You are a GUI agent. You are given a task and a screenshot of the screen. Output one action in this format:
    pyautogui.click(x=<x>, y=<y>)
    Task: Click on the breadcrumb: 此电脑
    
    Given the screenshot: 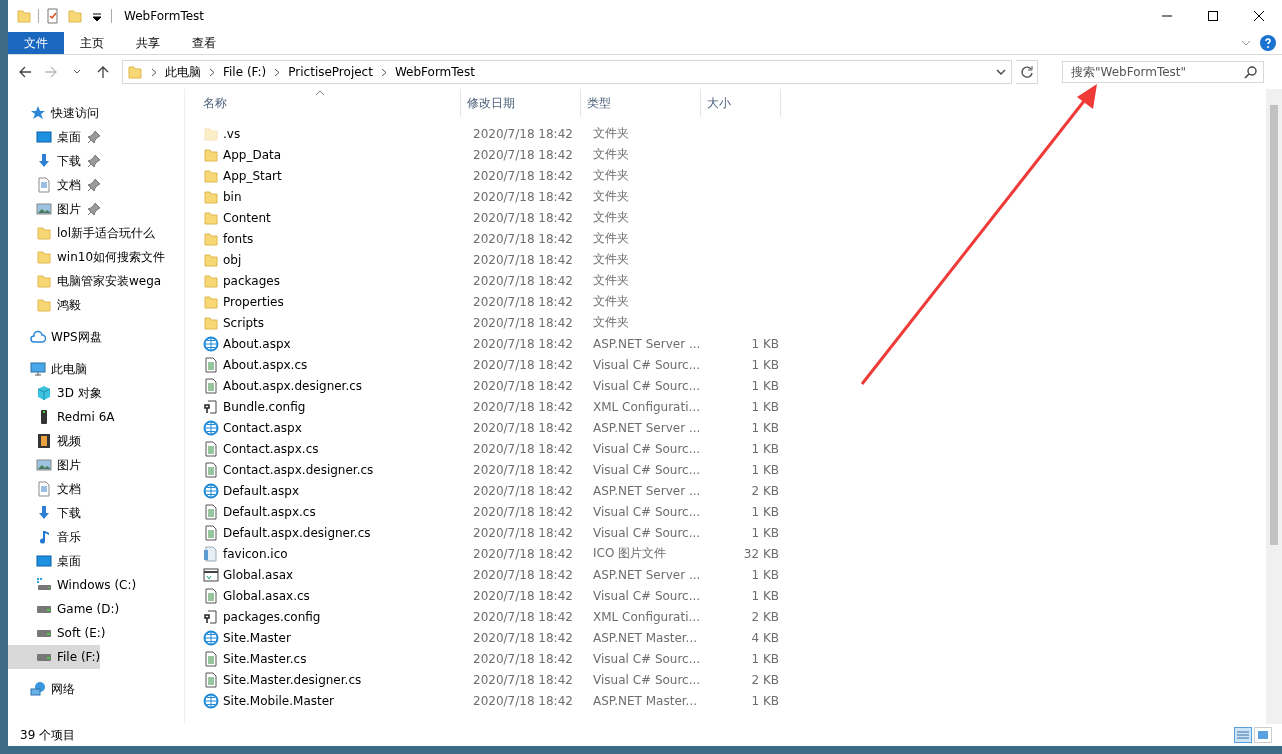 What is the action you would take?
    pyautogui.click(x=183, y=72)
    